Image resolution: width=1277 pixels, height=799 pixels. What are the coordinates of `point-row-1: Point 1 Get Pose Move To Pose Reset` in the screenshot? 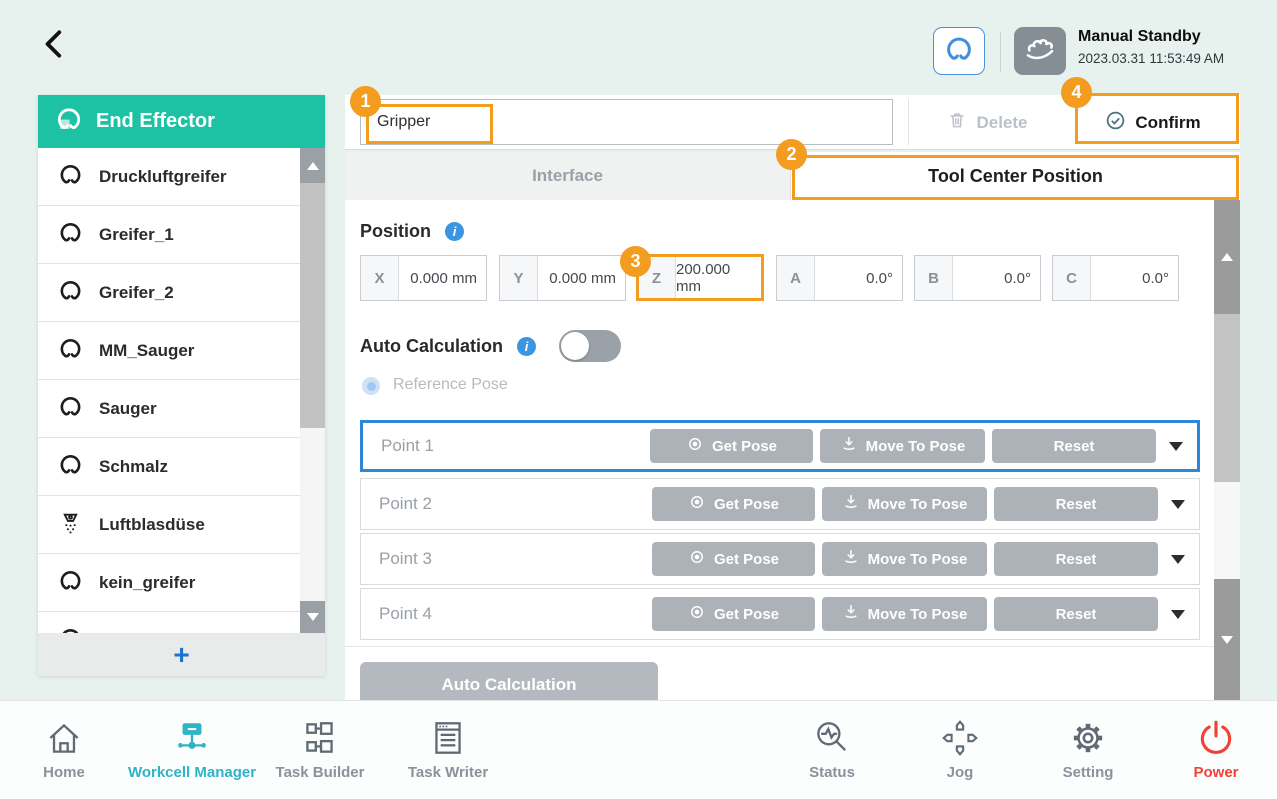 It's located at (780, 446).